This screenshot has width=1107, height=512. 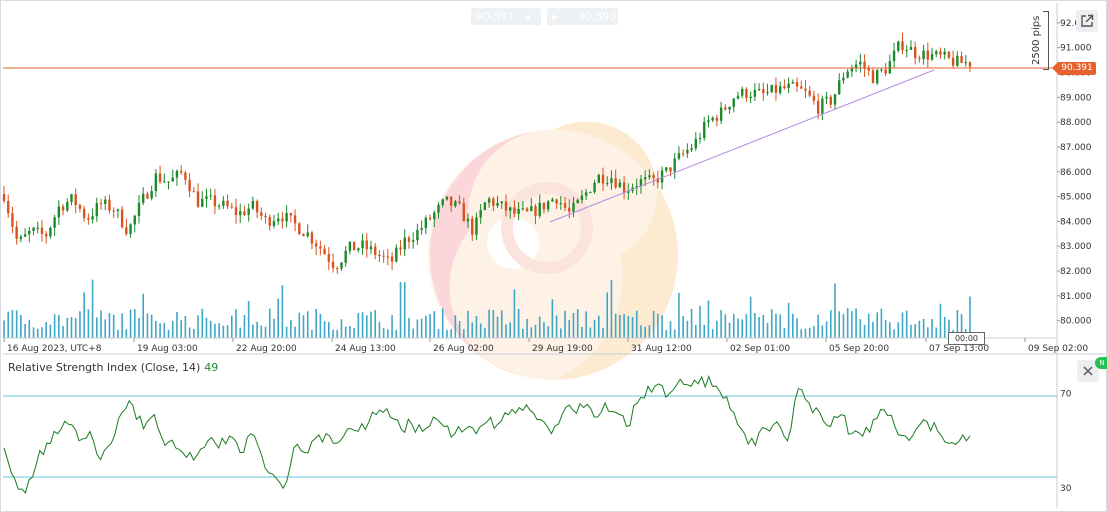 I want to click on rsi-indicator-title: Relative Strength Index (Close, 14) 49, so click(x=113, y=367).